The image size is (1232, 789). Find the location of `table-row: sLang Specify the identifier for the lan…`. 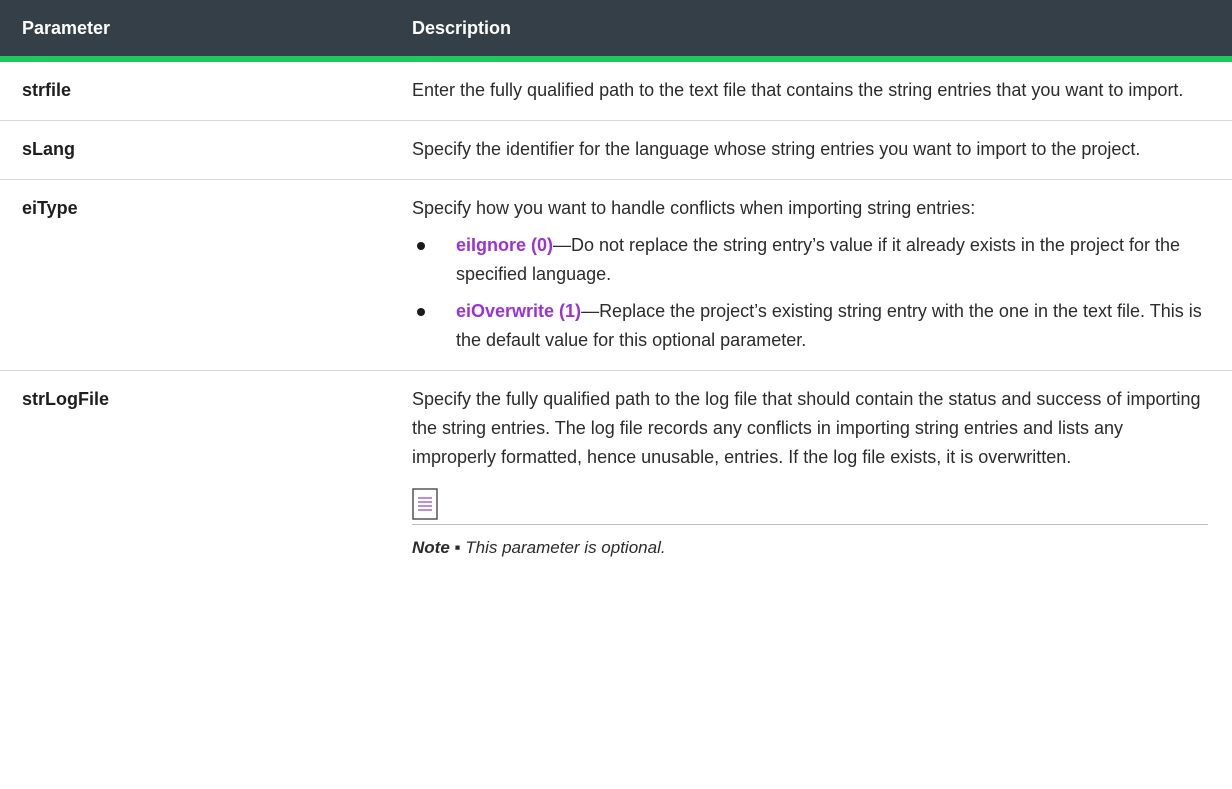

table-row: sLang Specify the identifier for the lan… is located at coordinates (616, 150).